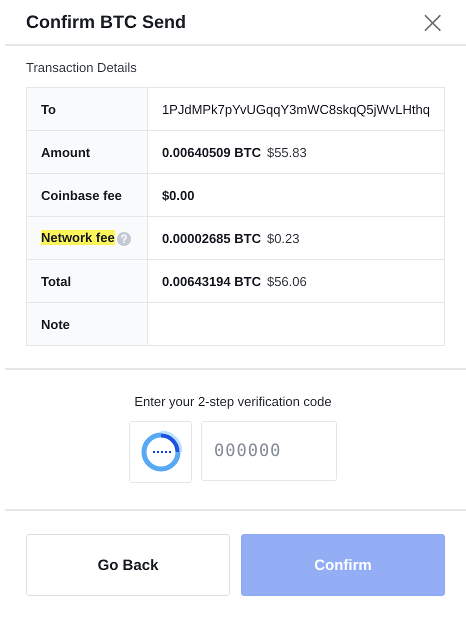  What do you see at coordinates (286, 281) in the screenshot?
I see `usd-amount: $56.06` at bounding box center [286, 281].